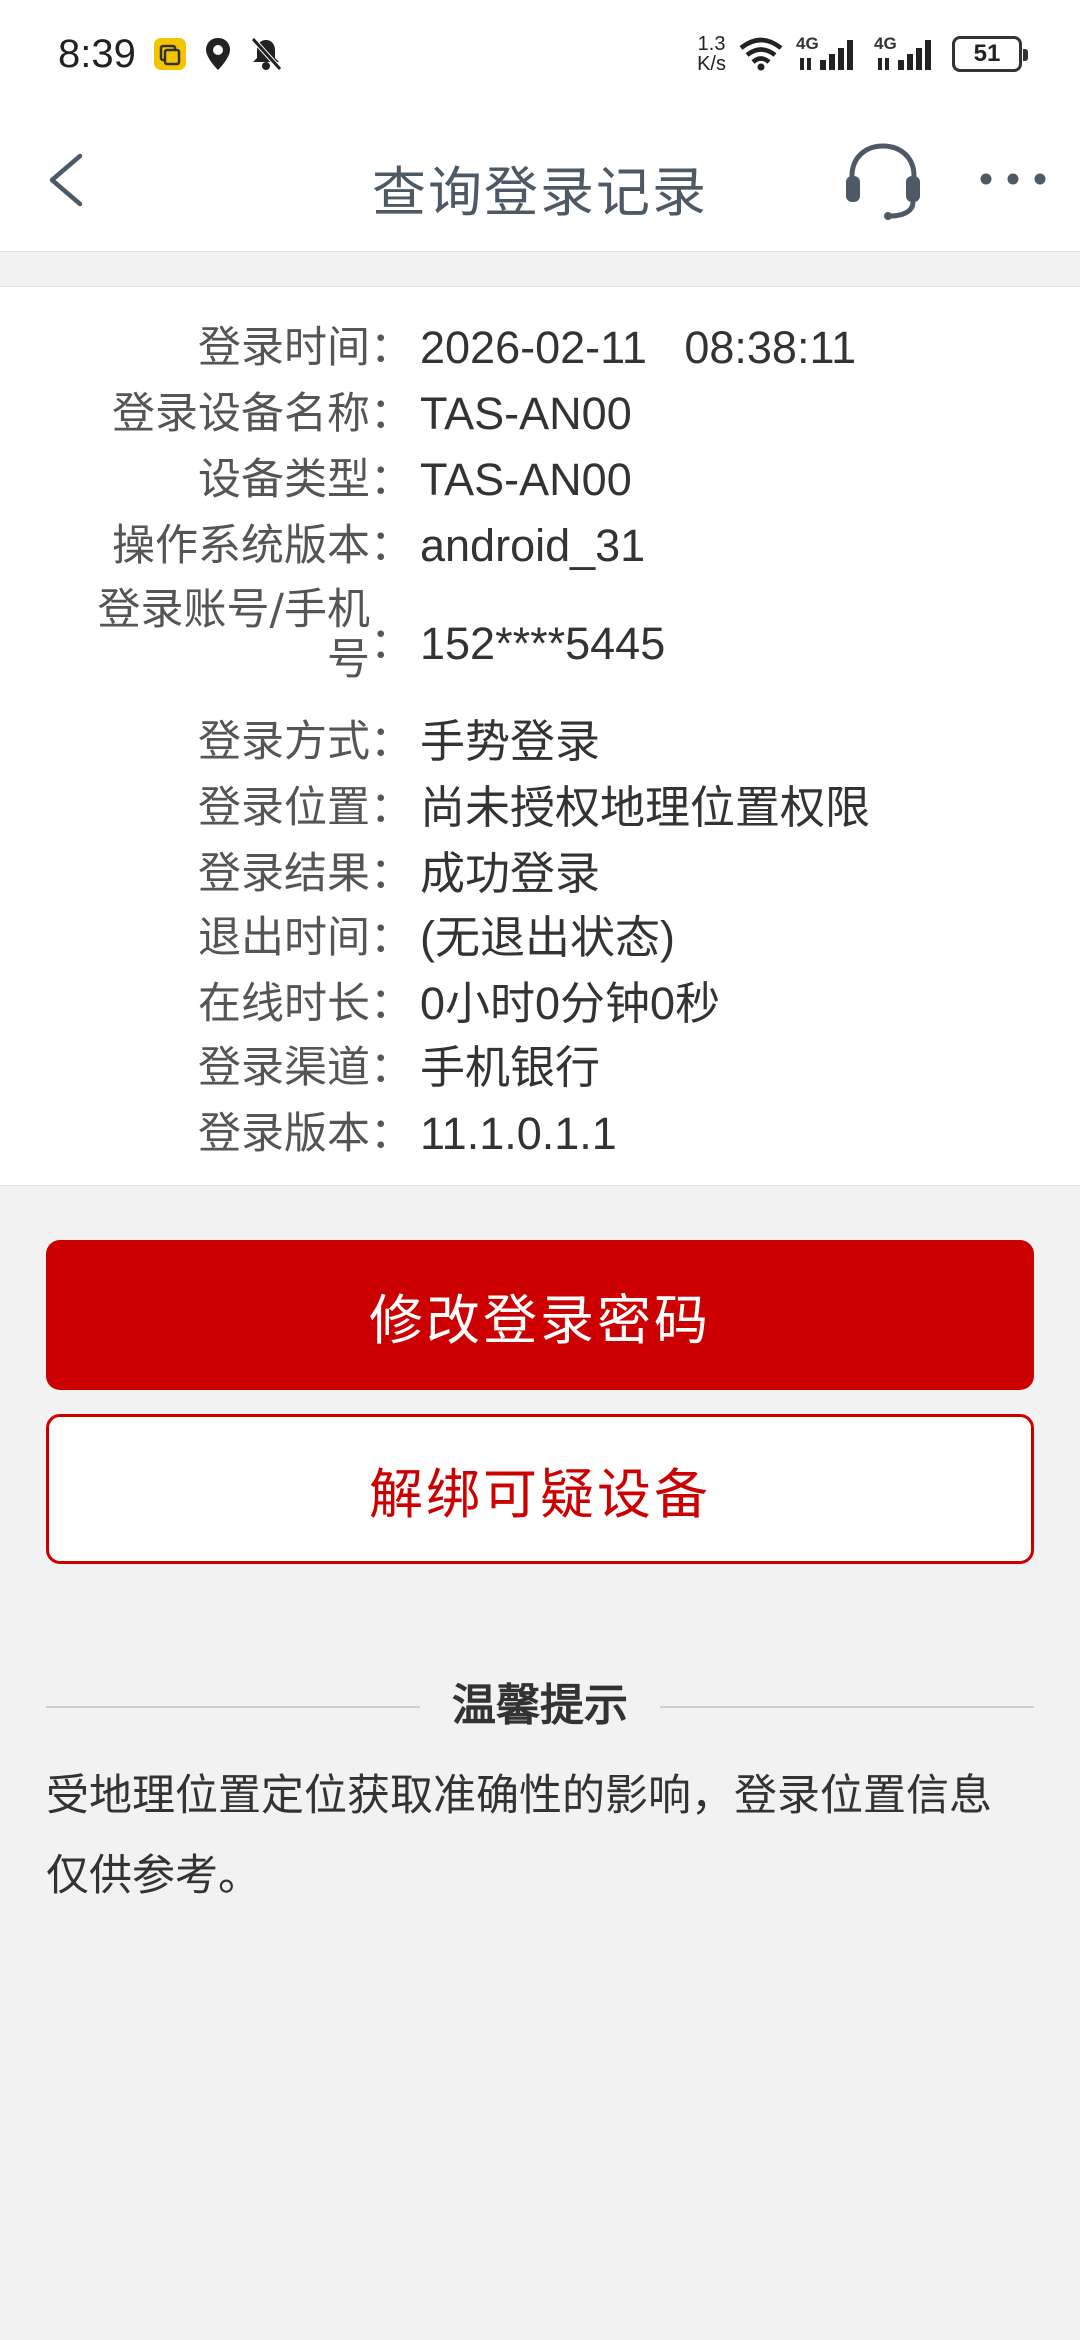 This screenshot has height=2340, width=1080. I want to click on headset-icon, so click(883, 181).